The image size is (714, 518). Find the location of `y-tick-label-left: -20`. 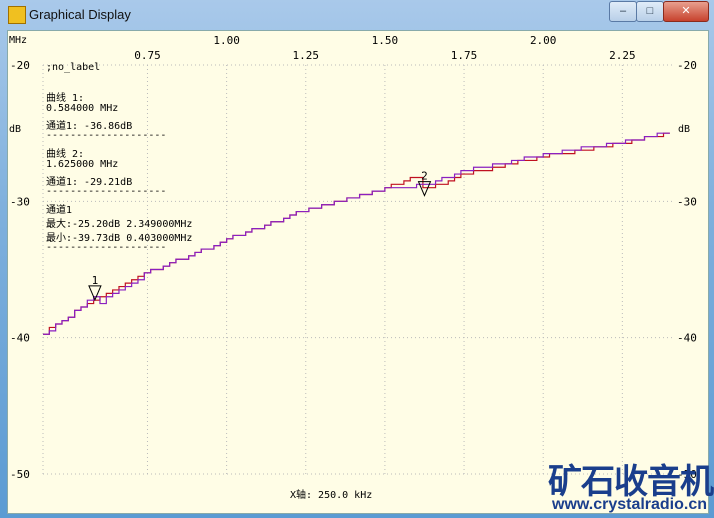

y-tick-label-left: -20 is located at coordinates (20, 65).